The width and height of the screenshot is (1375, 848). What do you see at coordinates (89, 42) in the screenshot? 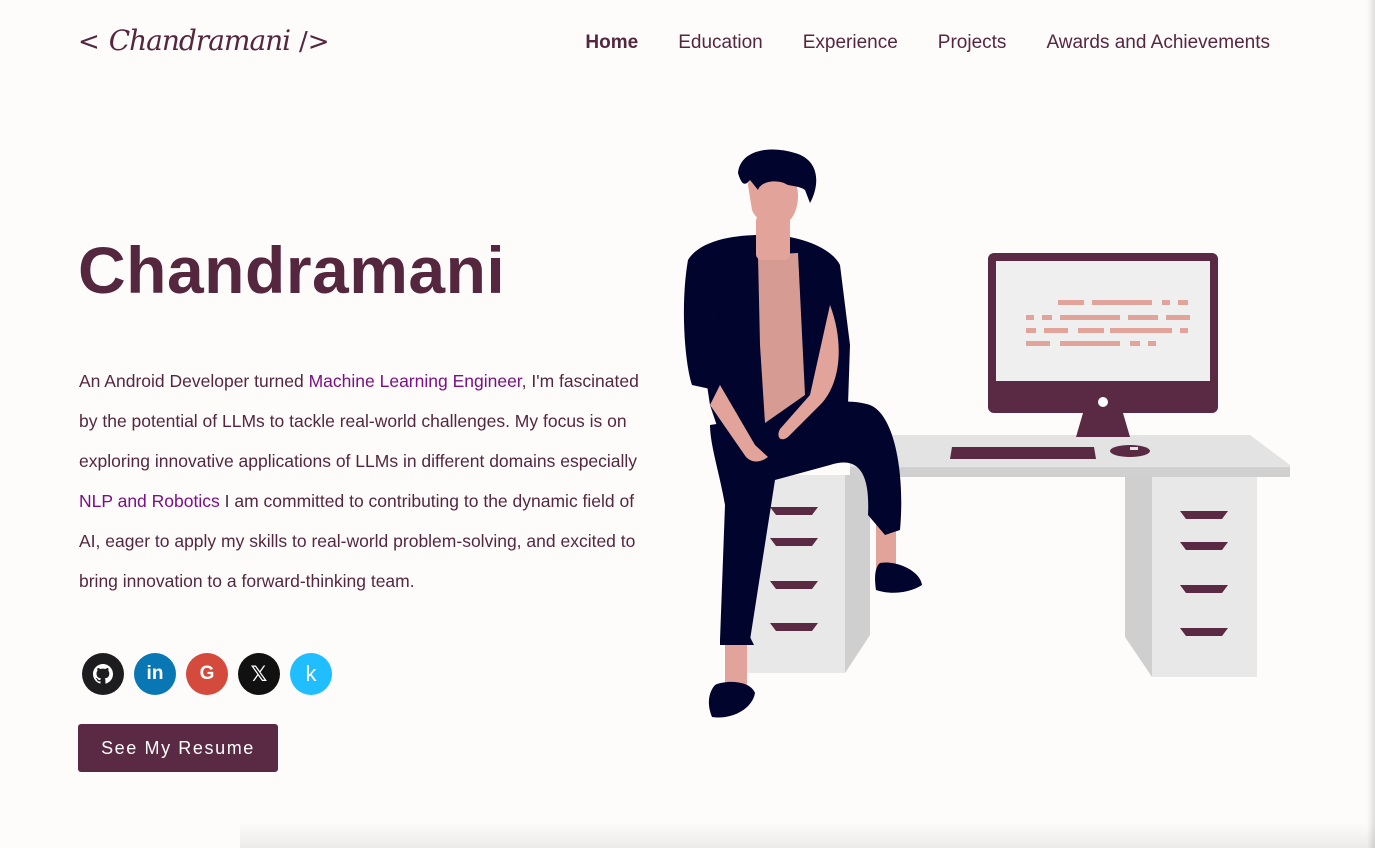
I see `logo-open-bracket: <` at bounding box center [89, 42].